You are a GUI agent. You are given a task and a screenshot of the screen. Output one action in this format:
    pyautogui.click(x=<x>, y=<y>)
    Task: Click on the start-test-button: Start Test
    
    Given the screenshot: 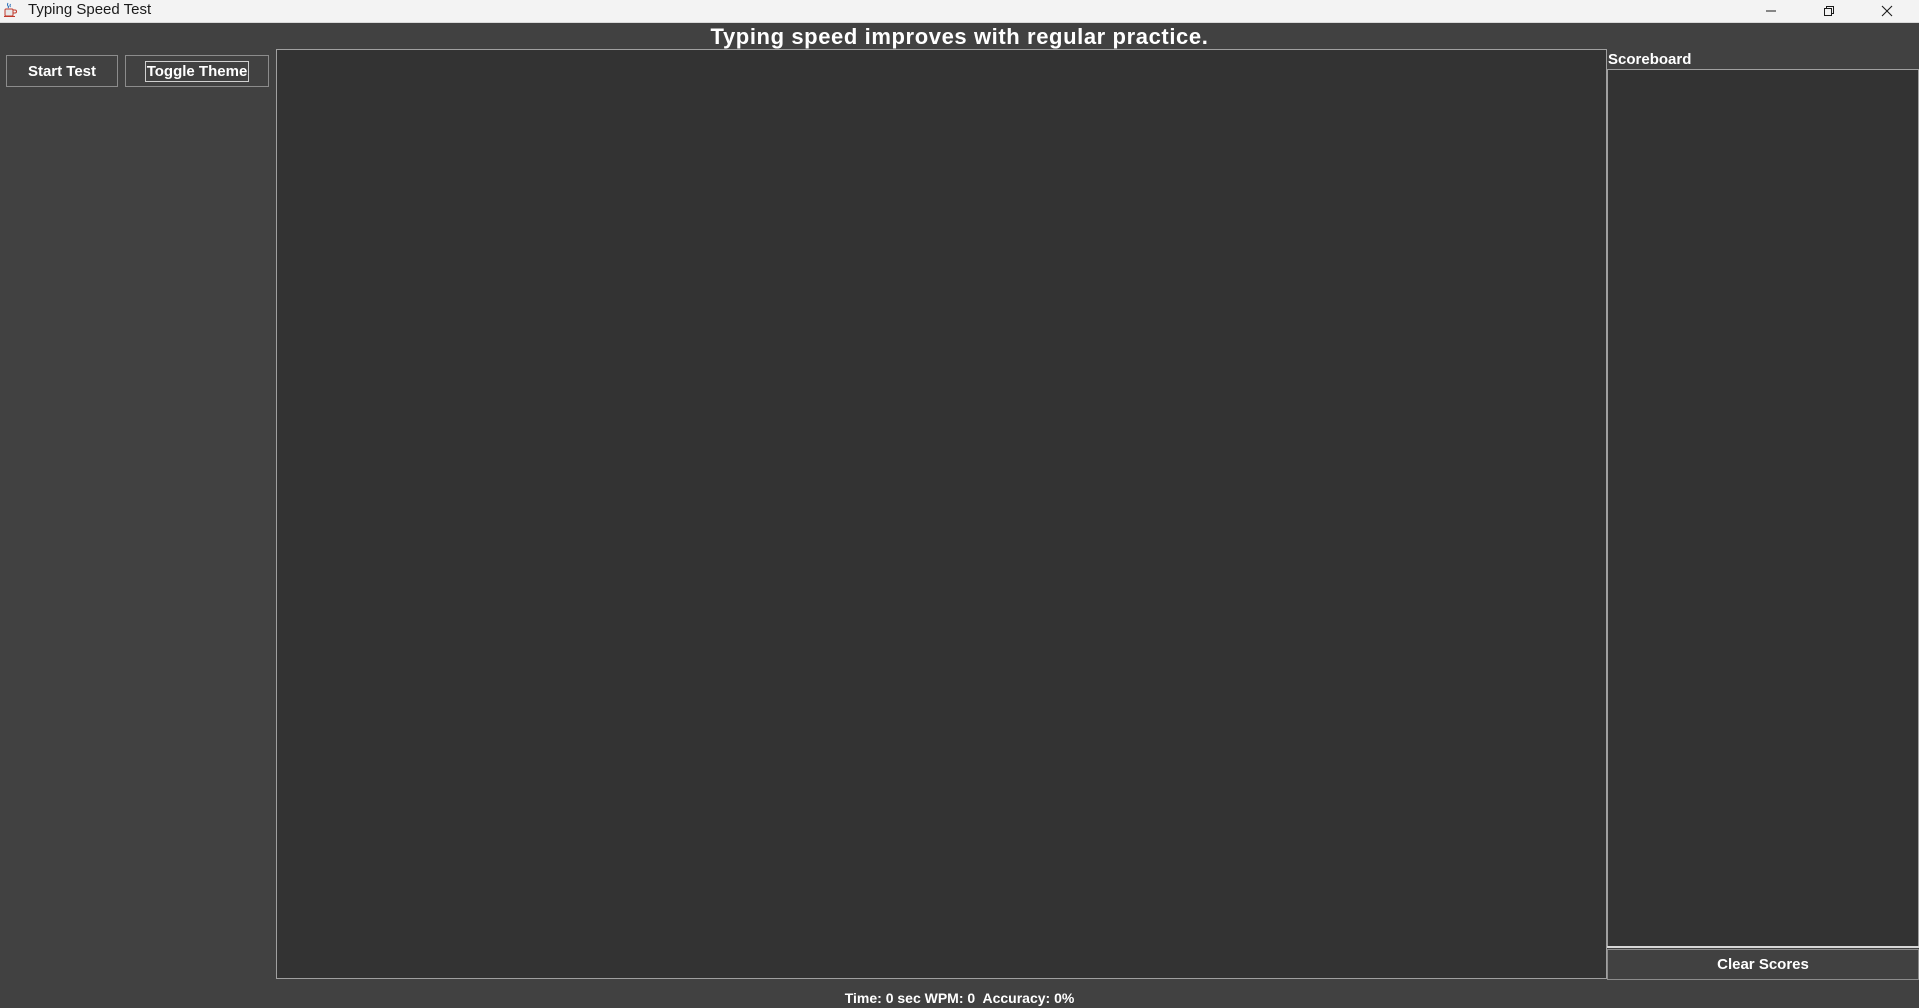 What is the action you would take?
    pyautogui.click(x=62, y=71)
    